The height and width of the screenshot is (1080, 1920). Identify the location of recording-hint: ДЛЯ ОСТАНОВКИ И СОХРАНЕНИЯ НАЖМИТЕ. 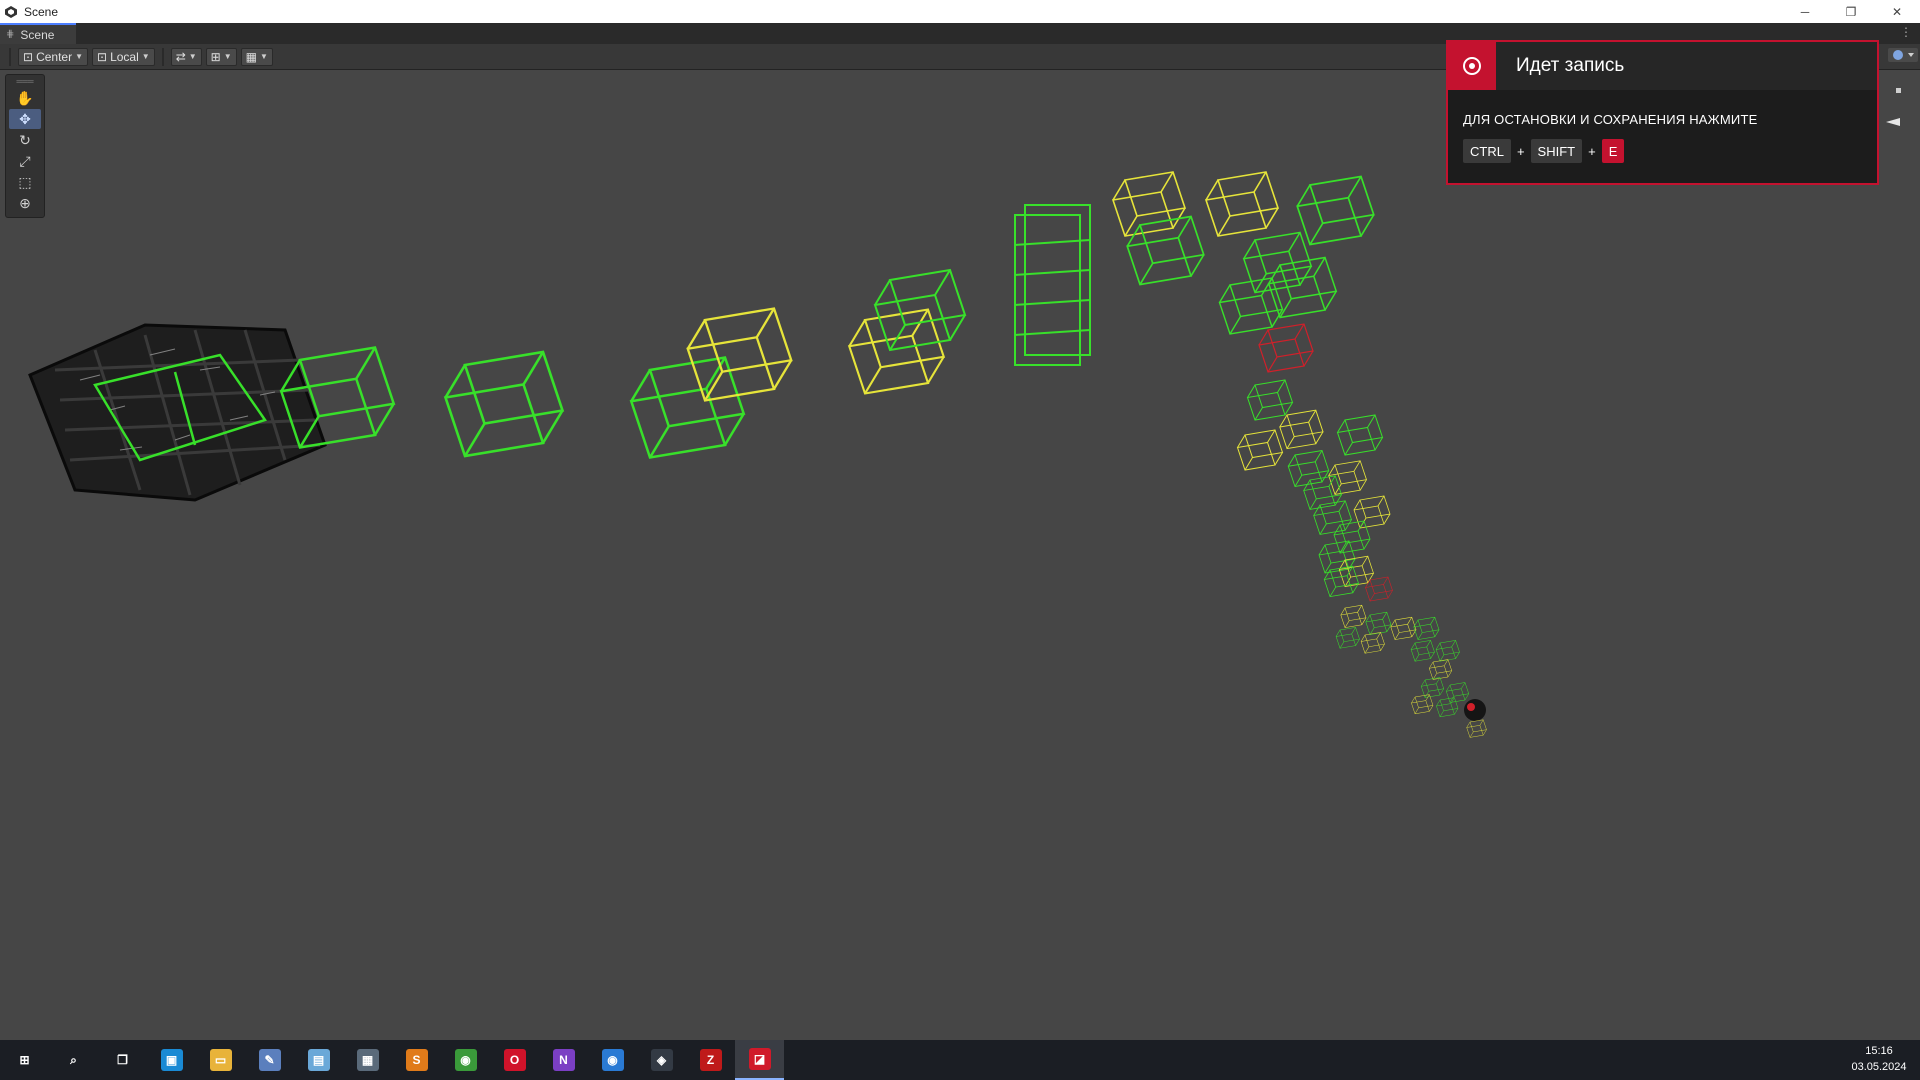
(1610, 119).